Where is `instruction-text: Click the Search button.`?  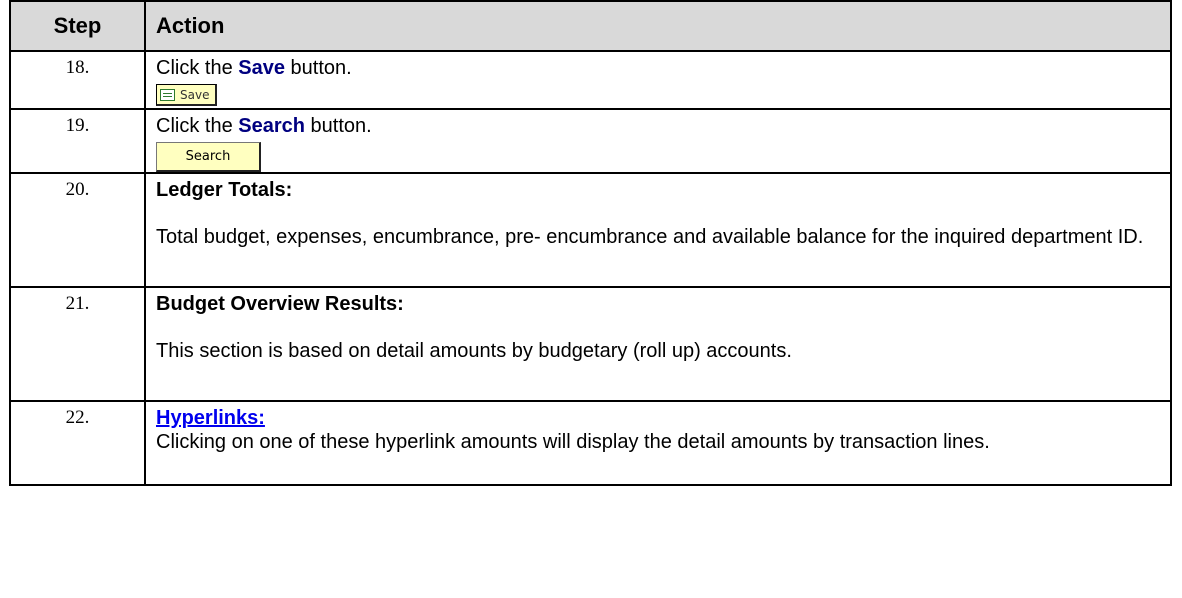
instruction-text: Click the Search button. is located at coordinates (663, 126).